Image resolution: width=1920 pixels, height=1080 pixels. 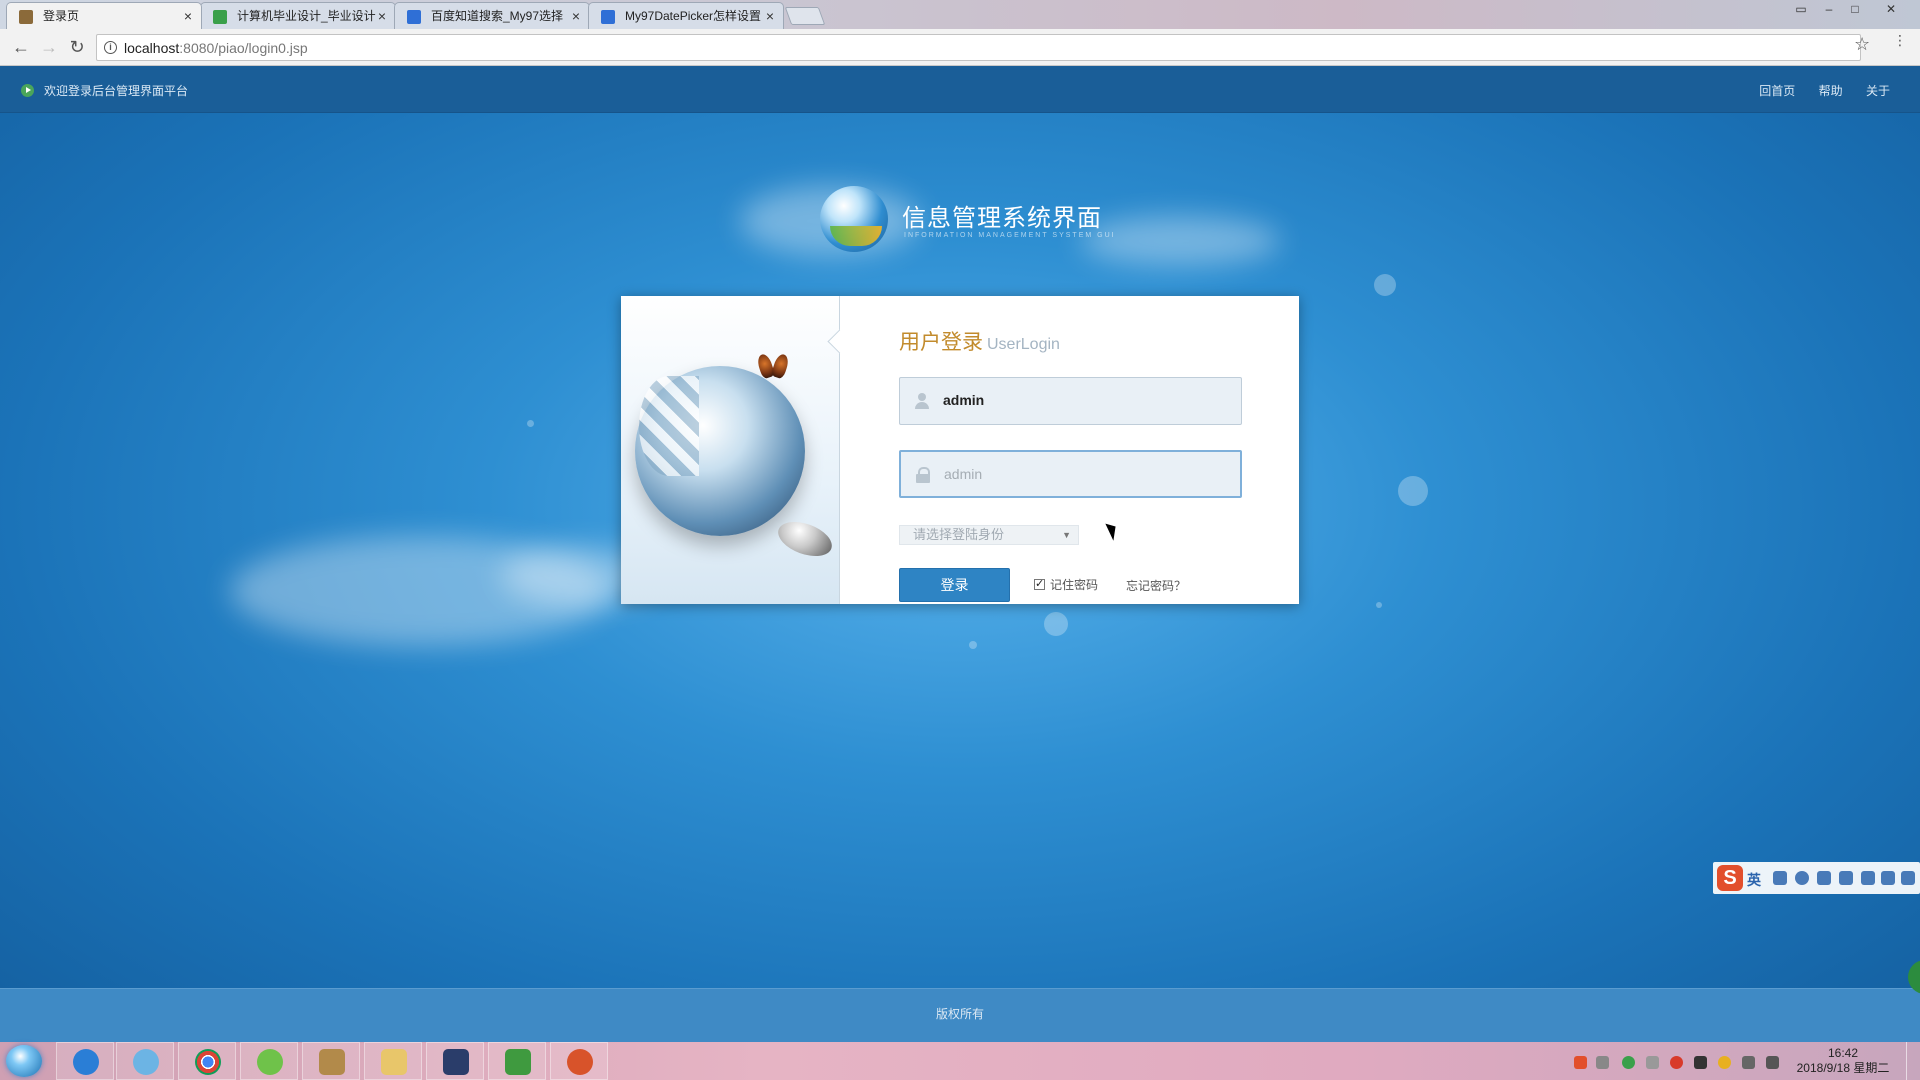 I want to click on profile-icon: ▭, so click(x=1801, y=10).